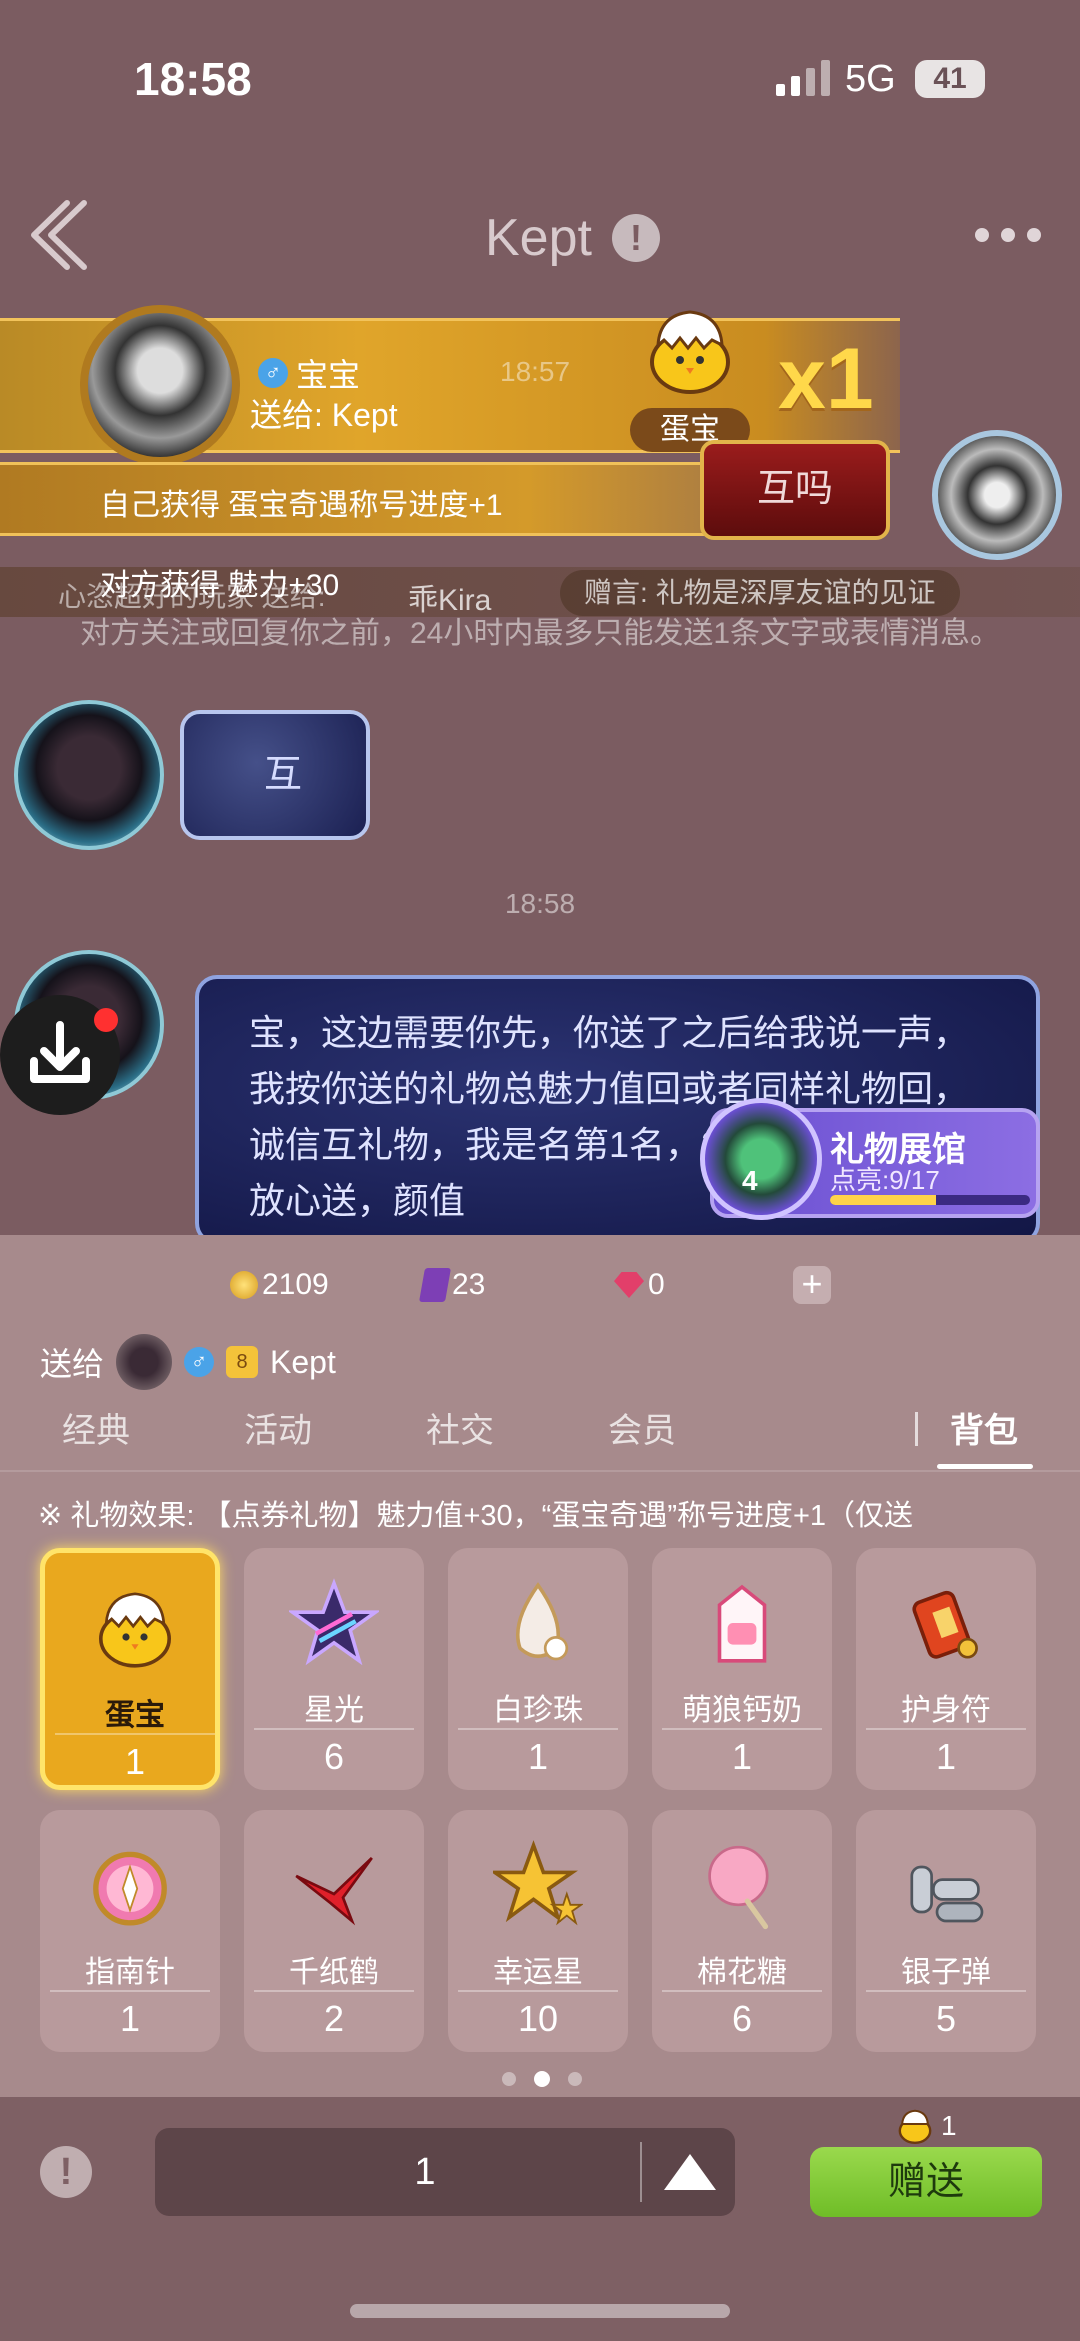  Describe the element at coordinates (656, 1284) in the screenshot. I see `gem-amount: 0` at that location.